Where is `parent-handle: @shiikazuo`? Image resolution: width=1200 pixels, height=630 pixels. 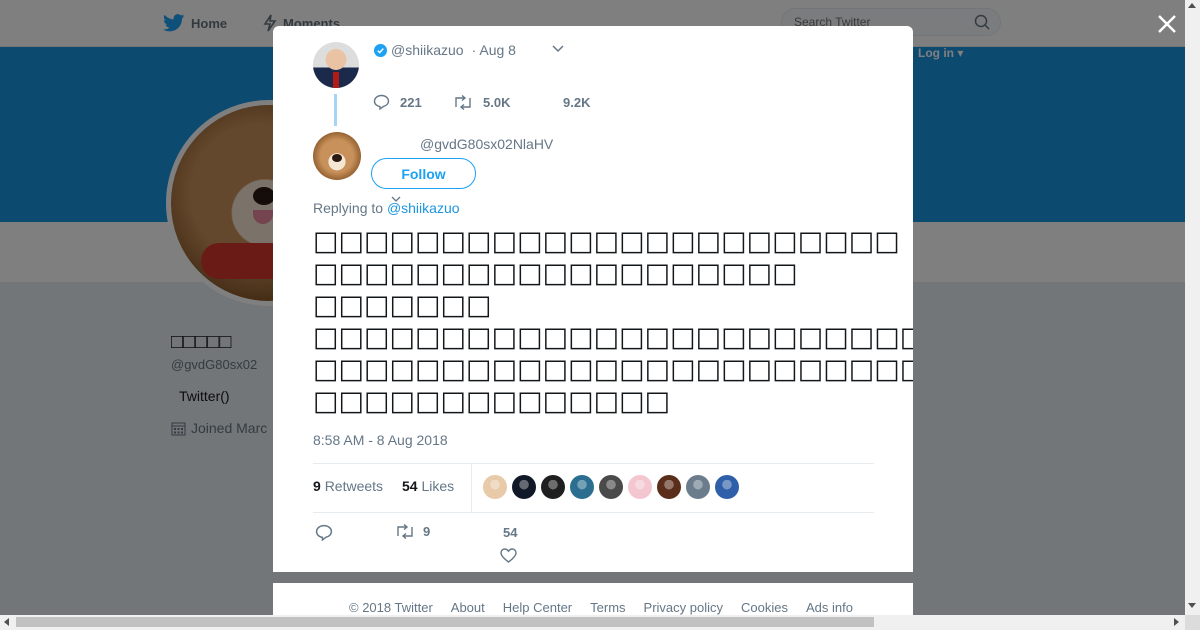
parent-handle: @shiikazuo is located at coordinates (427, 50).